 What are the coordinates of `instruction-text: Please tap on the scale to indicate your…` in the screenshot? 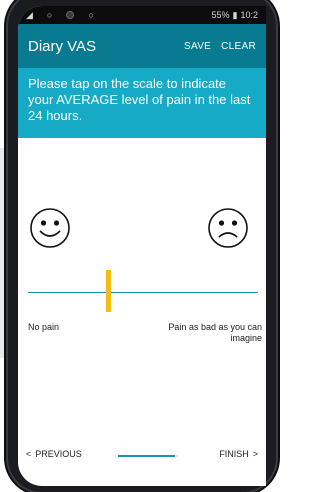 It's located at (142, 103).